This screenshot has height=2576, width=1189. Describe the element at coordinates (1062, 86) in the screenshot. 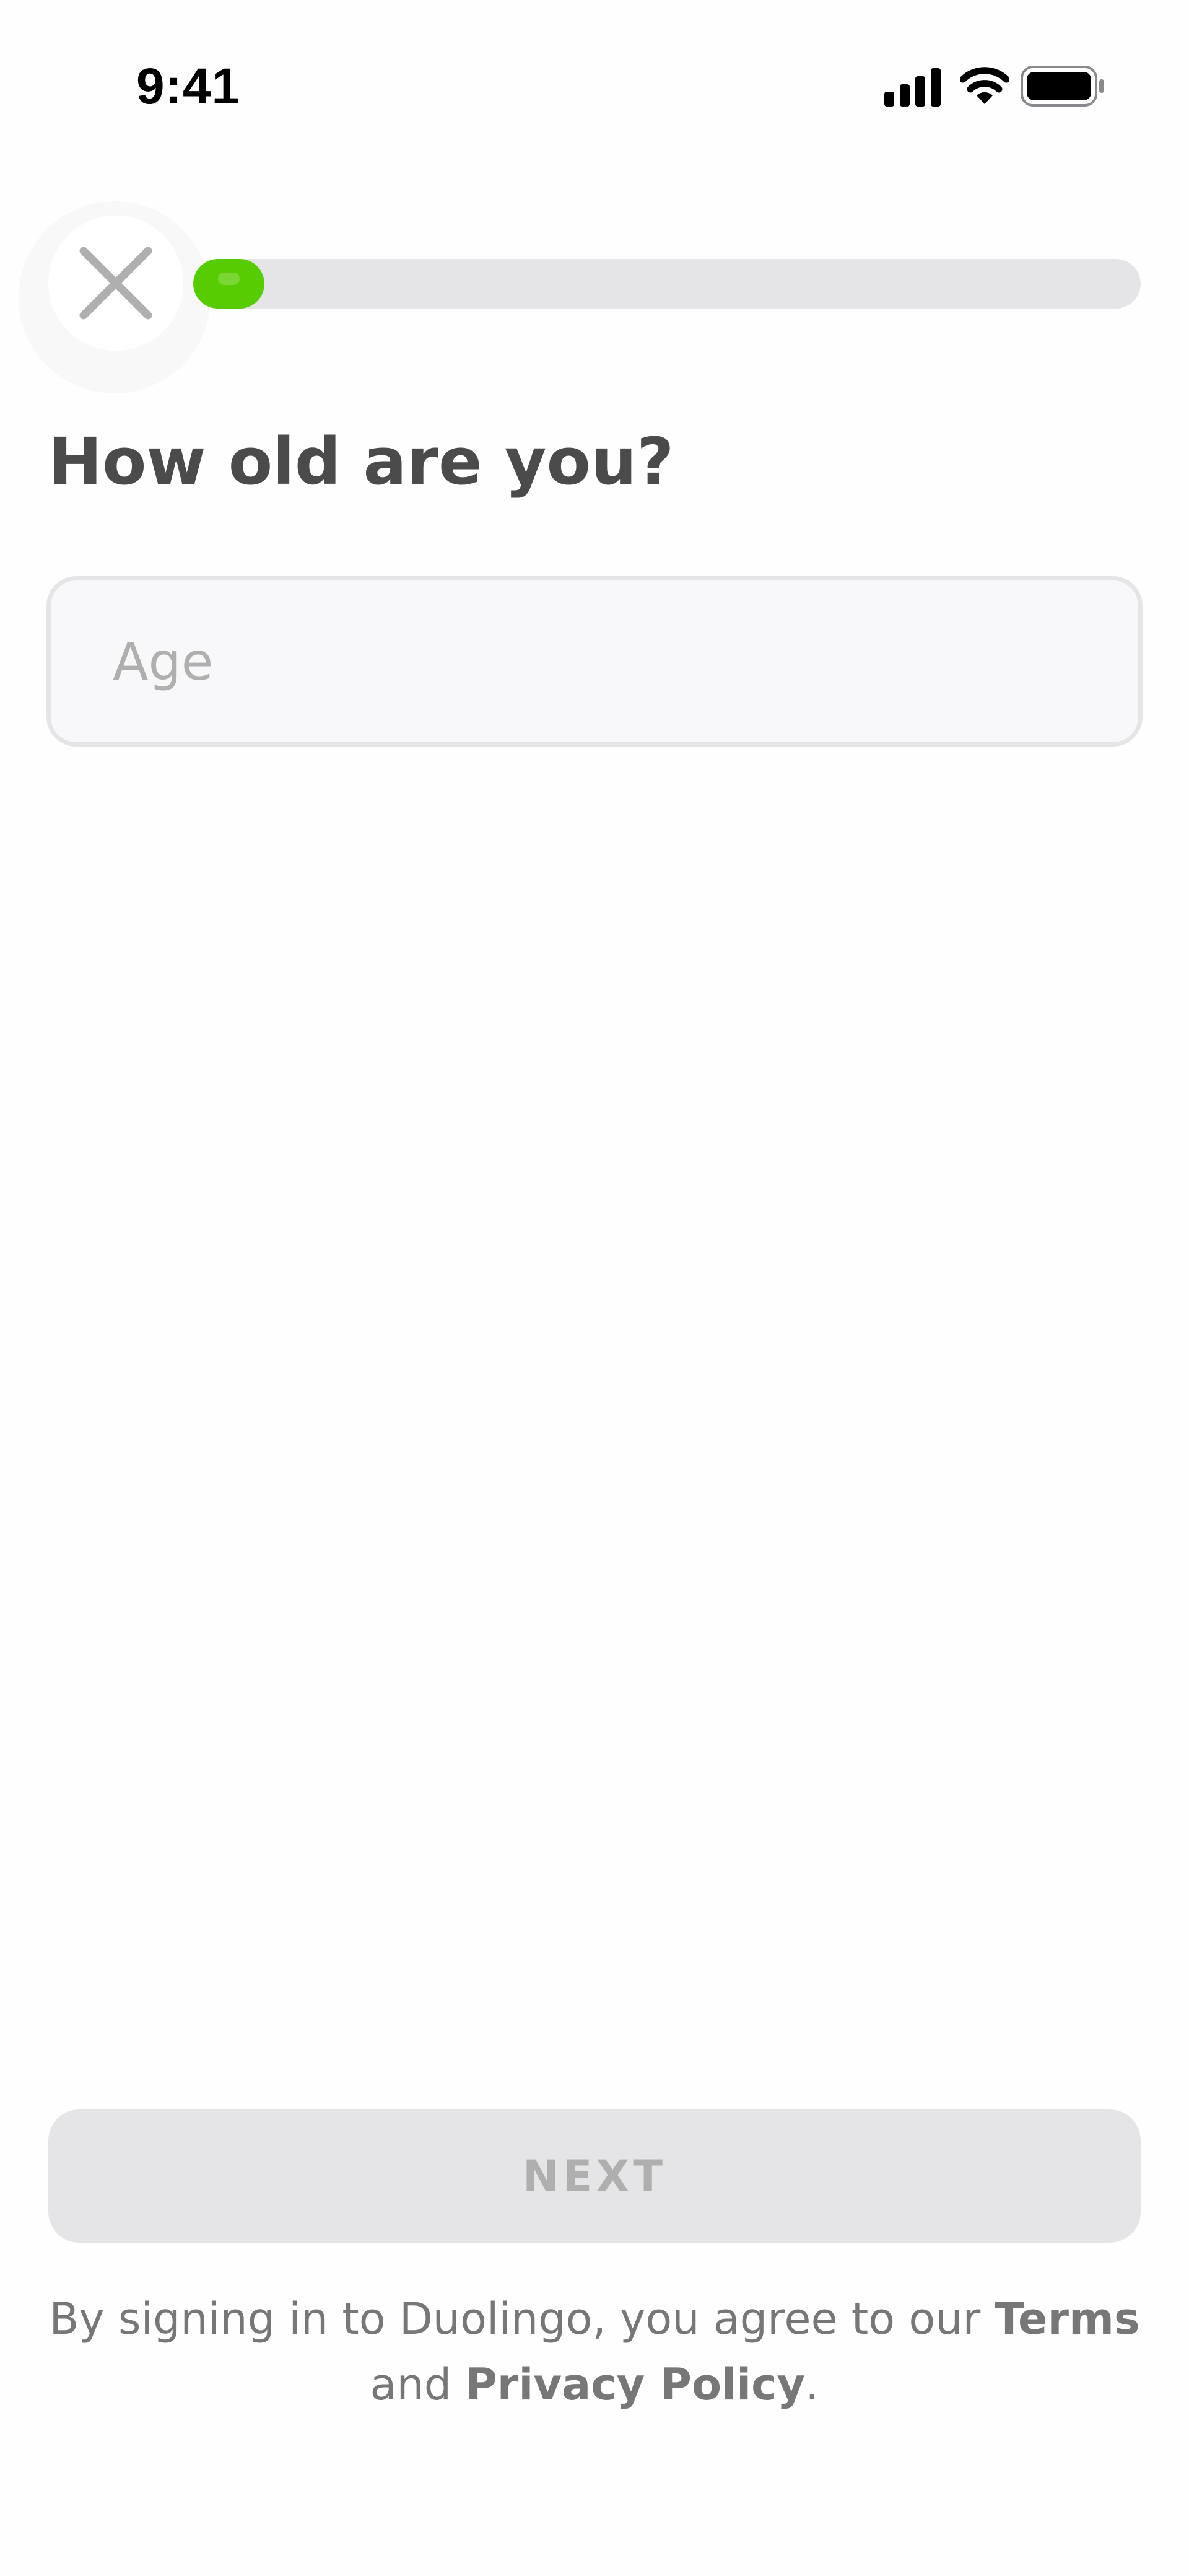

I see `battery-icon` at that location.